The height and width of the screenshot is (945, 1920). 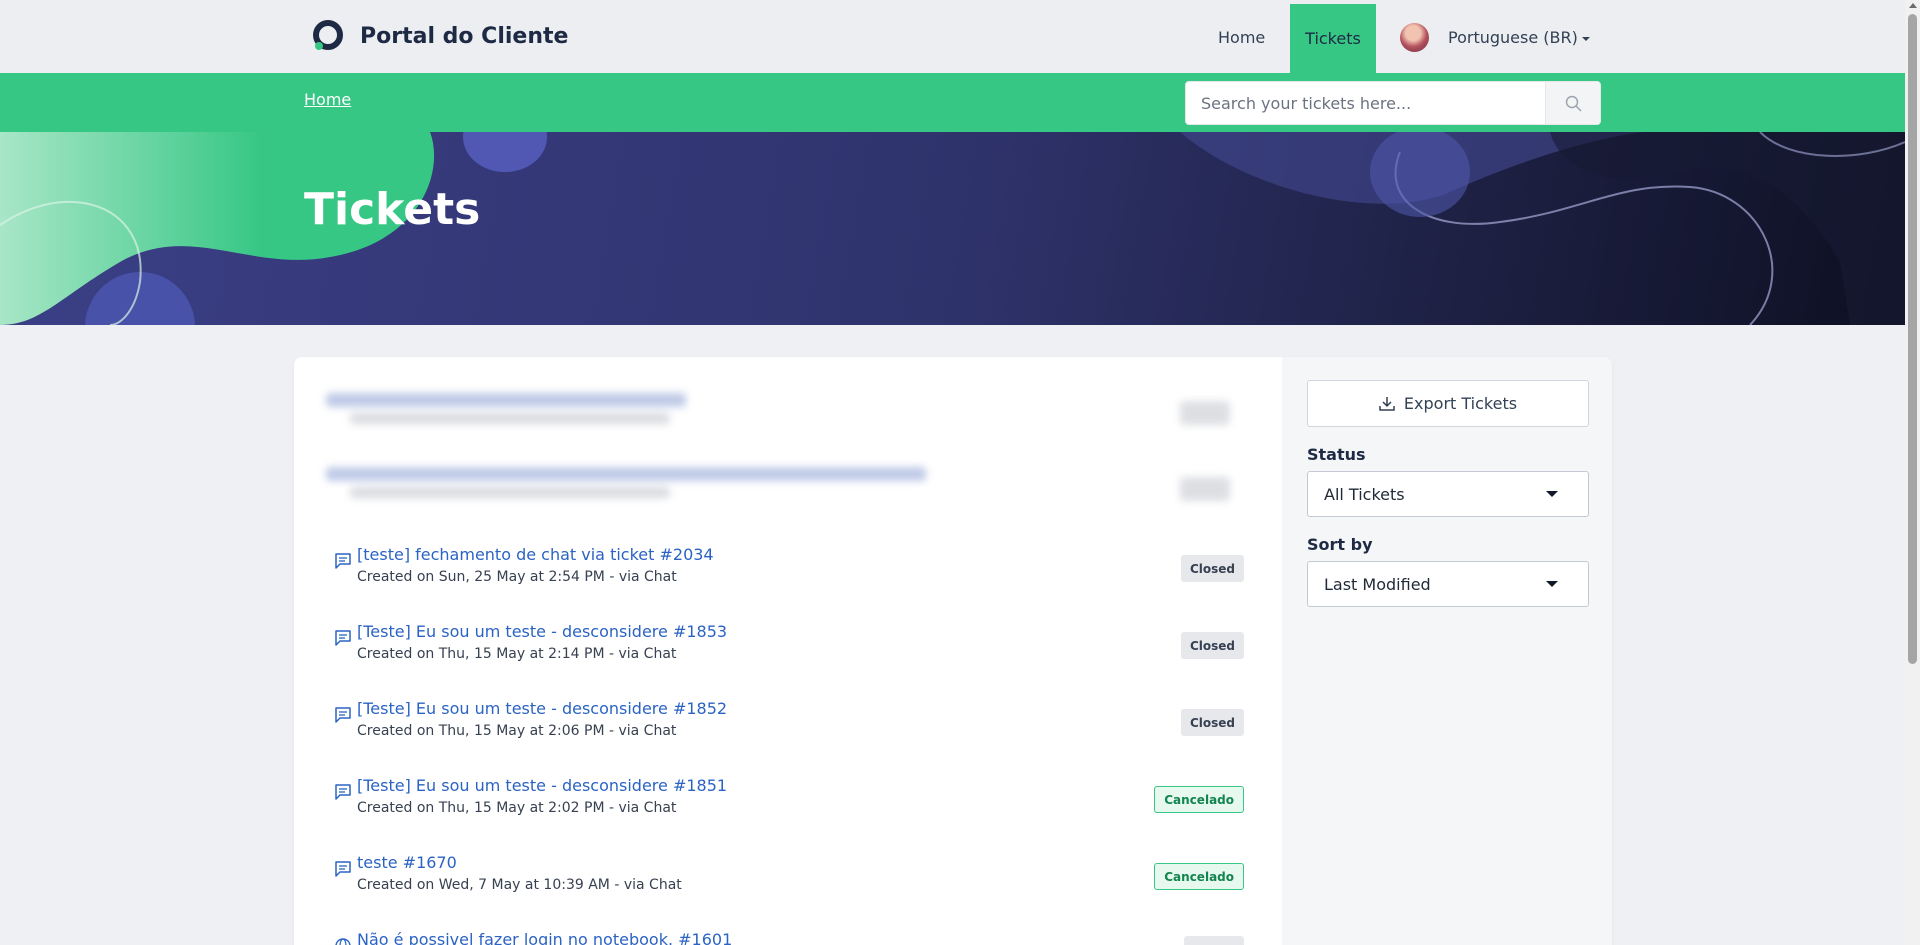 What do you see at coordinates (1340, 544) in the screenshot?
I see `sort-by-label: Sort by` at bounding box center [1340, 544].